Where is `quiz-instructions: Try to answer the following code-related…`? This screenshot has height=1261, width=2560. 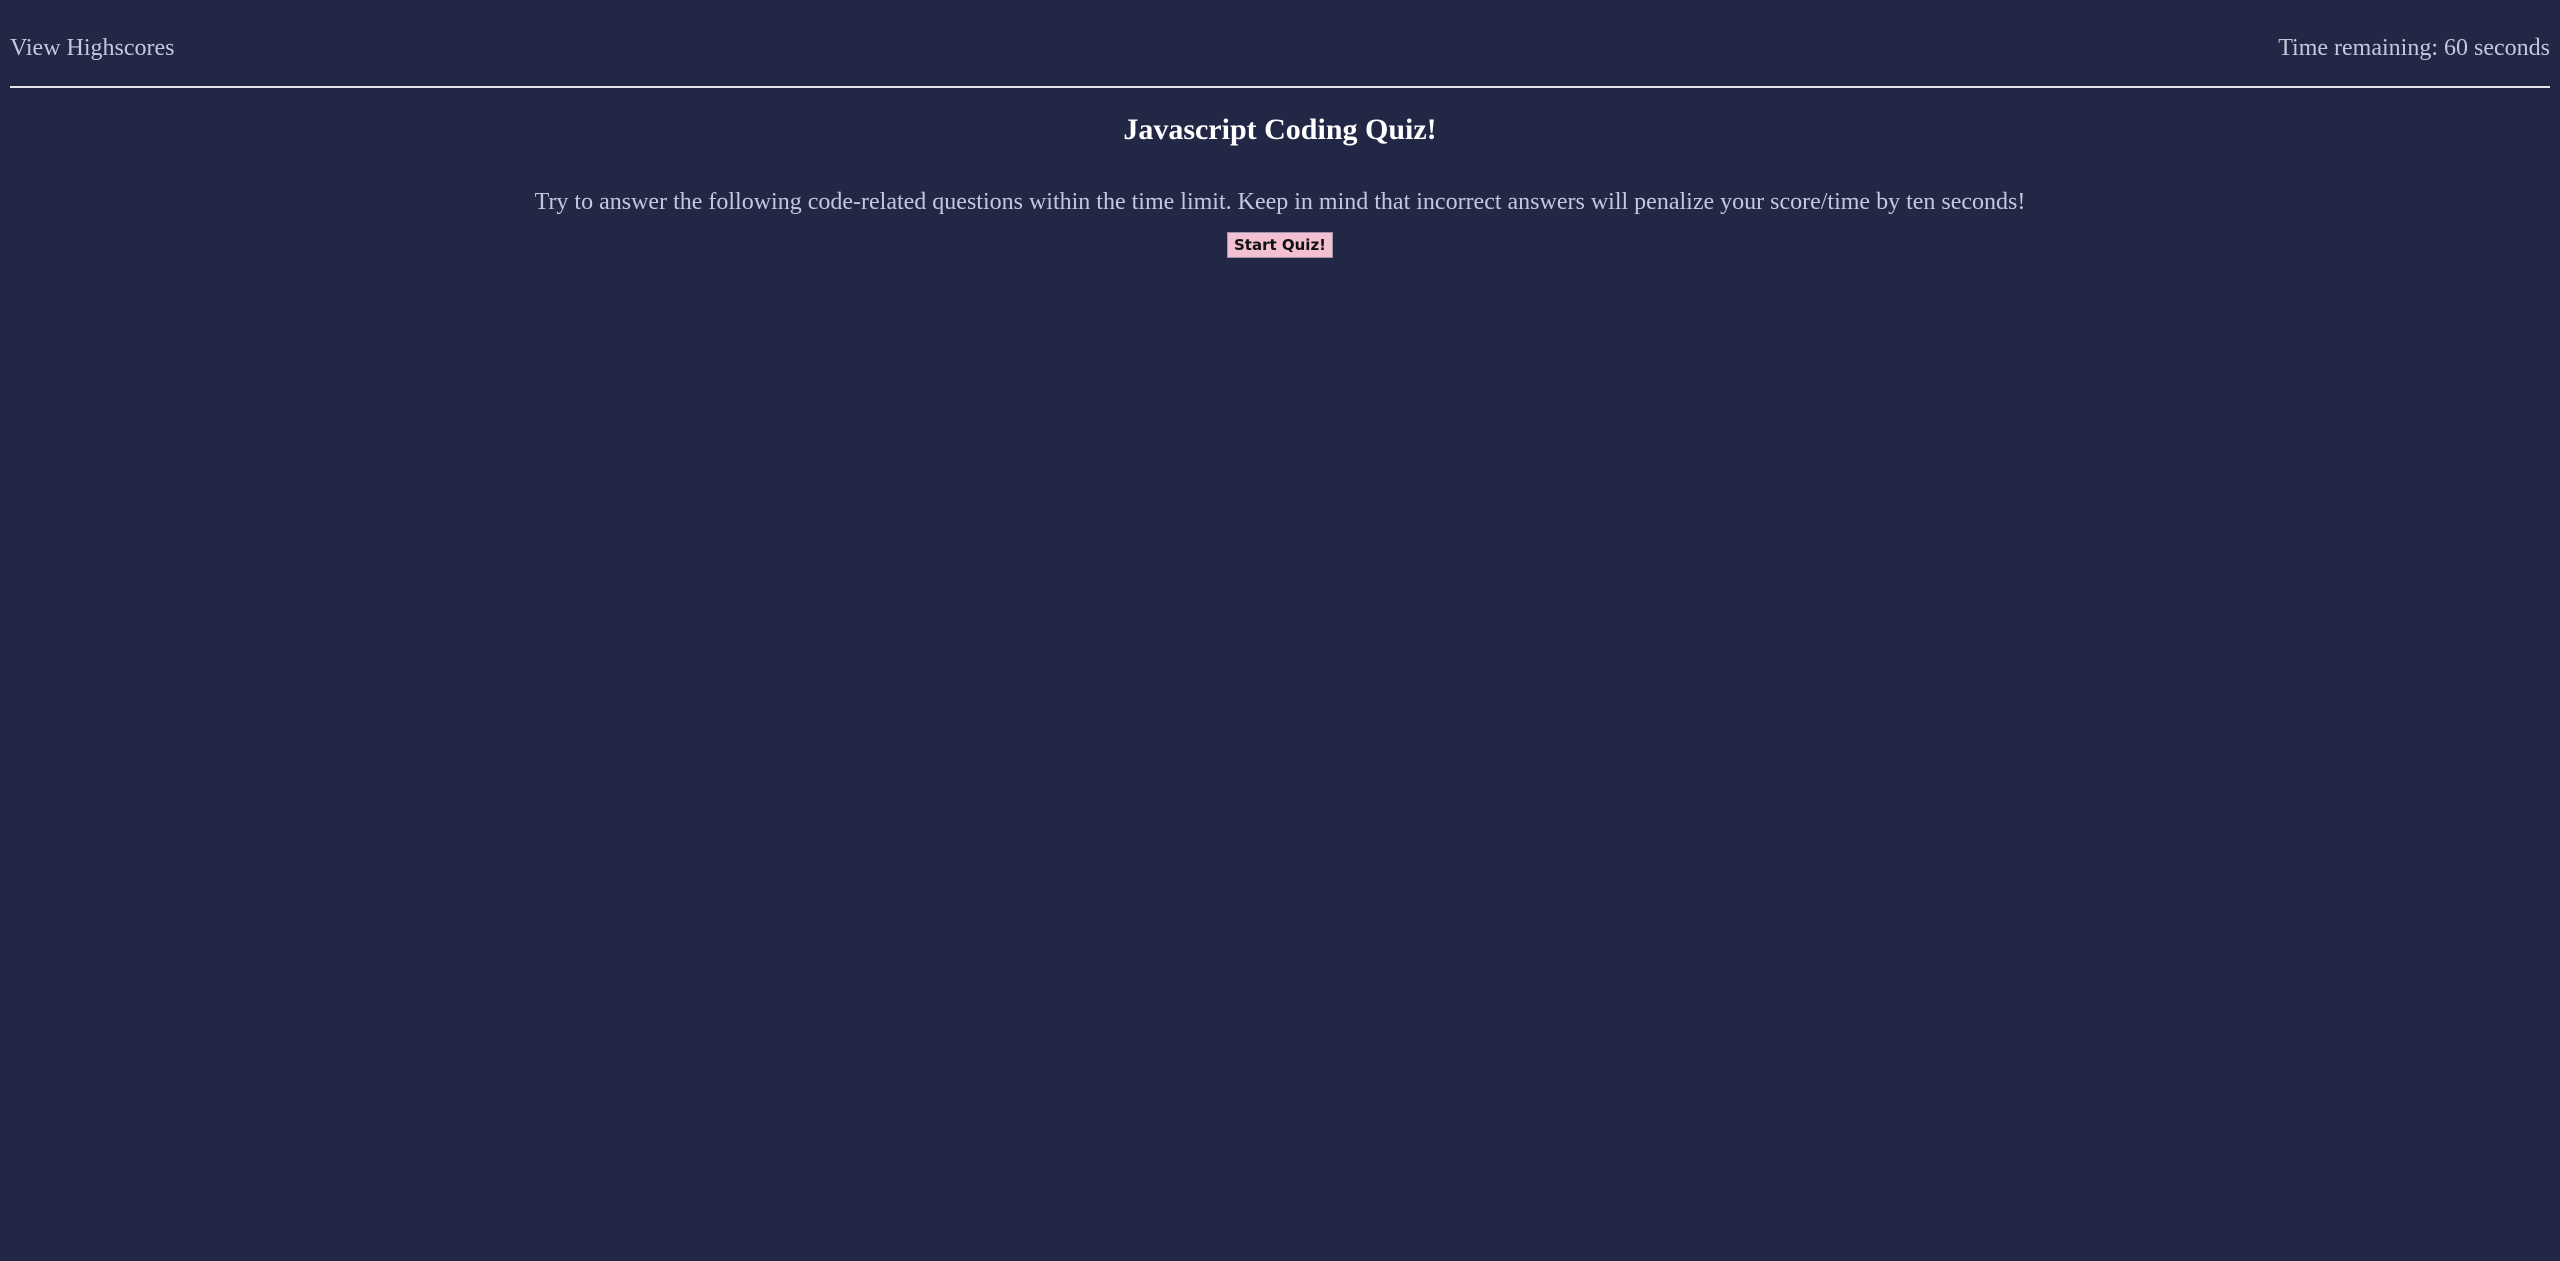 quiz-instructions: Try to answer the following code-related… is located at coordinates (1280, 202).